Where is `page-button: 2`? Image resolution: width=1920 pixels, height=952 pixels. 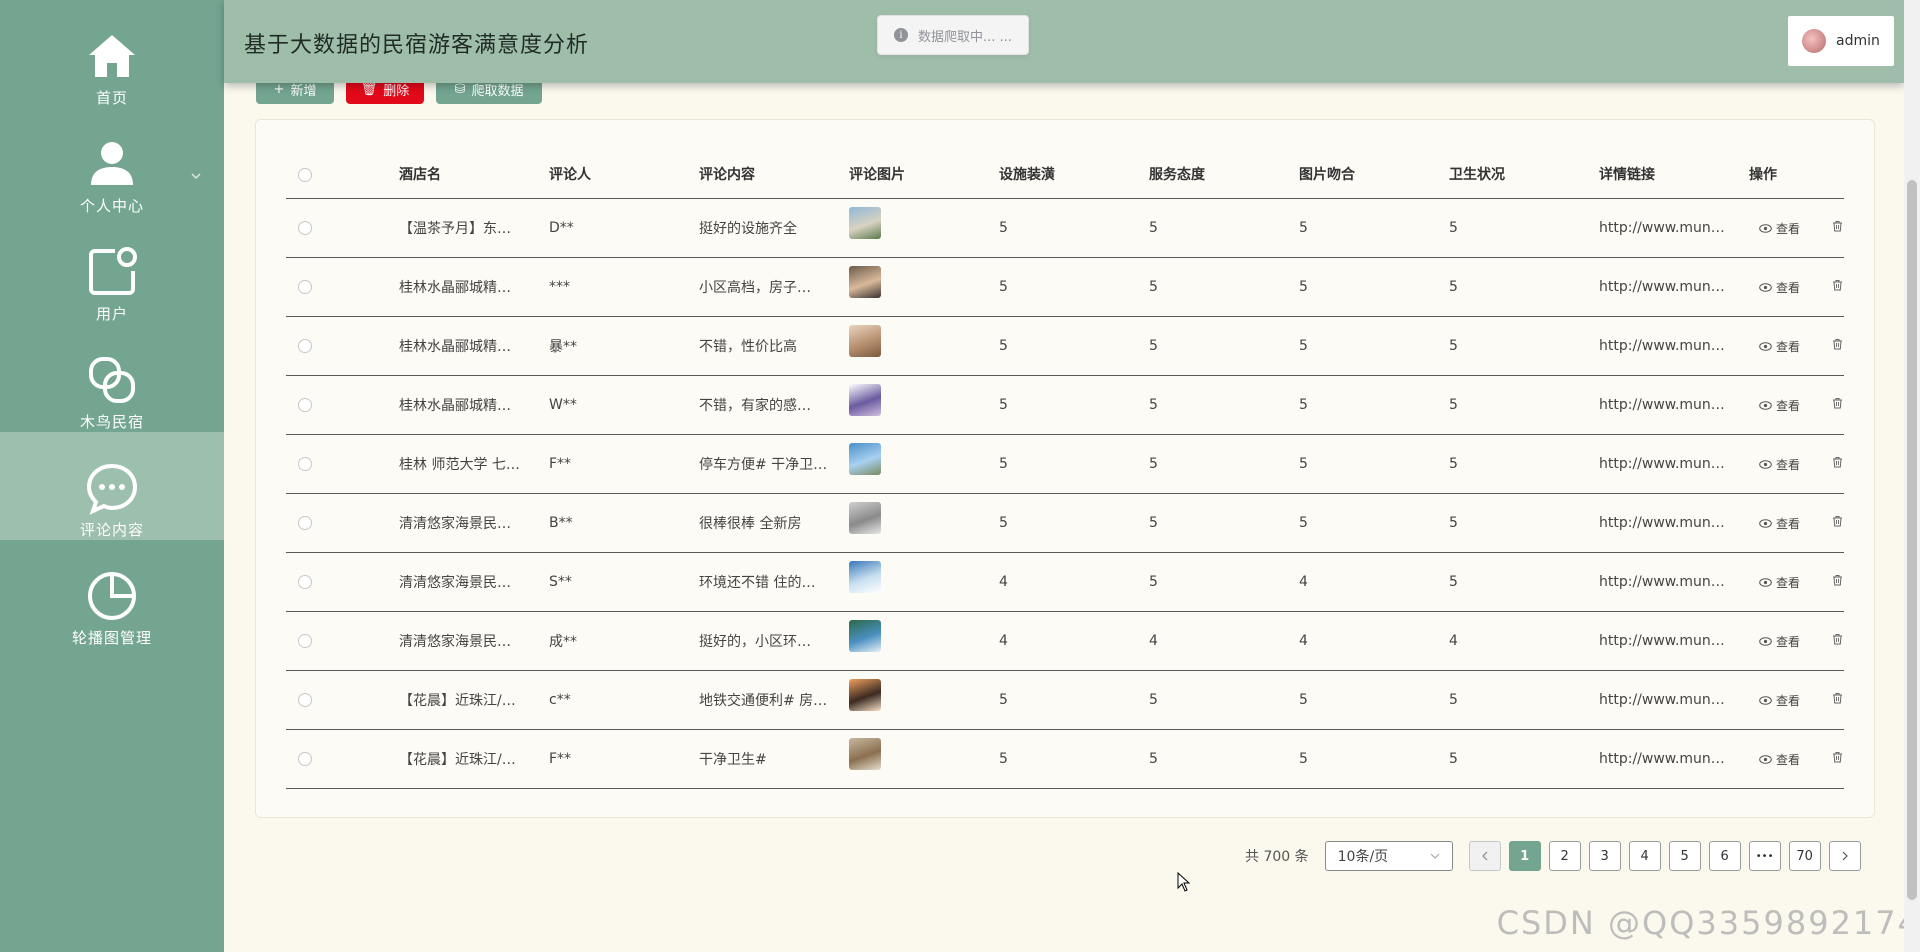 page-button: 2 is located at coordinates (1564, 856).